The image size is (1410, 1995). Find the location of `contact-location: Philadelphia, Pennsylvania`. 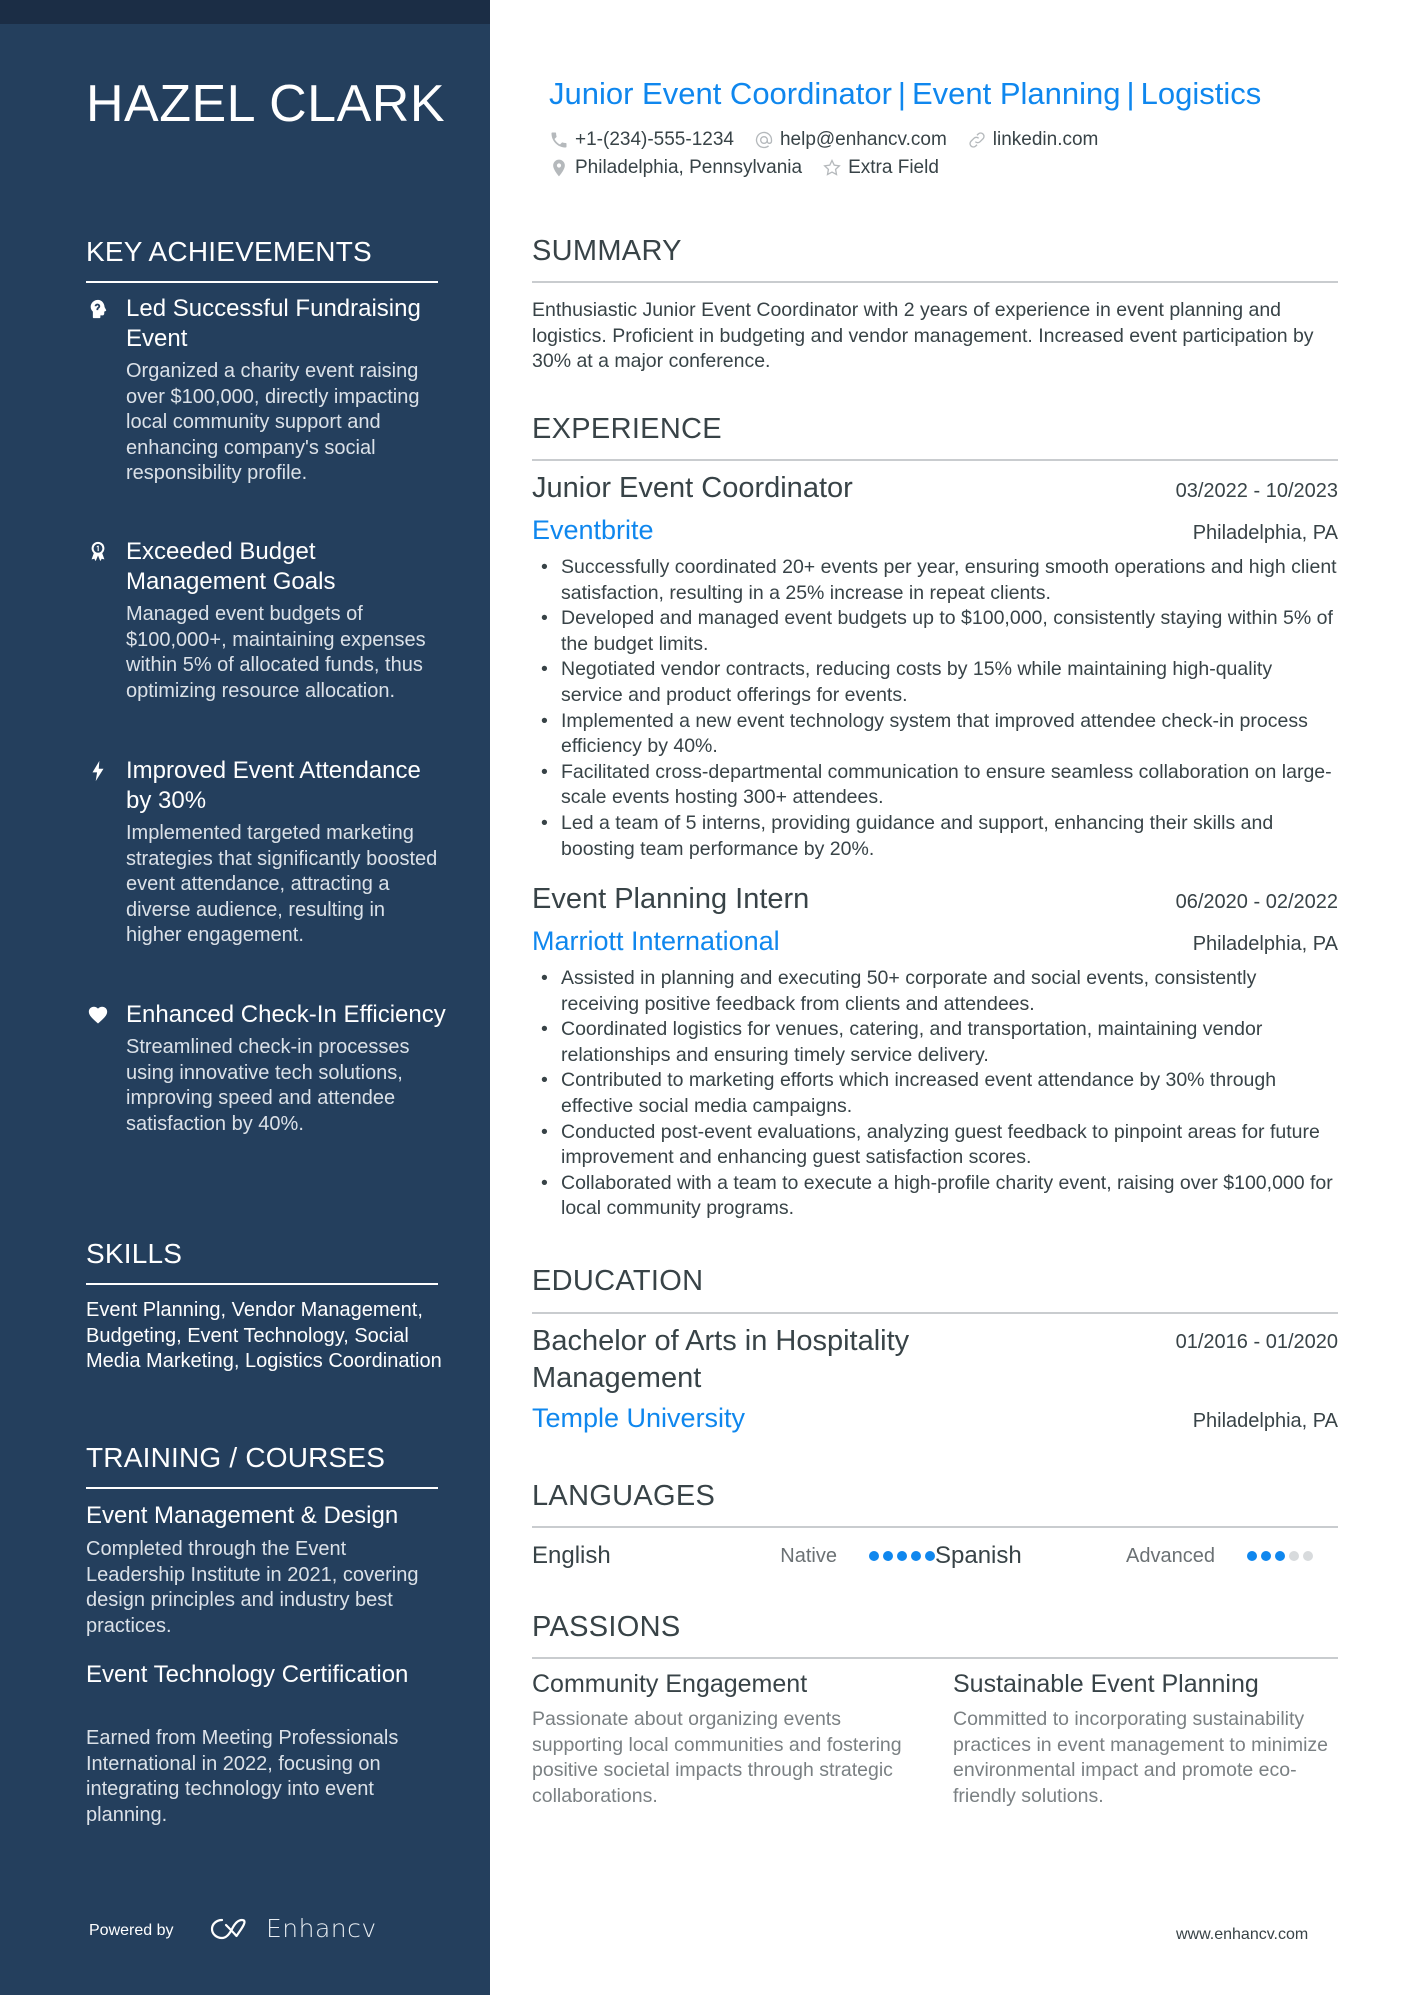

contact-location: Philadelphia, Pennsylvania is located at coordinates (675, 168).